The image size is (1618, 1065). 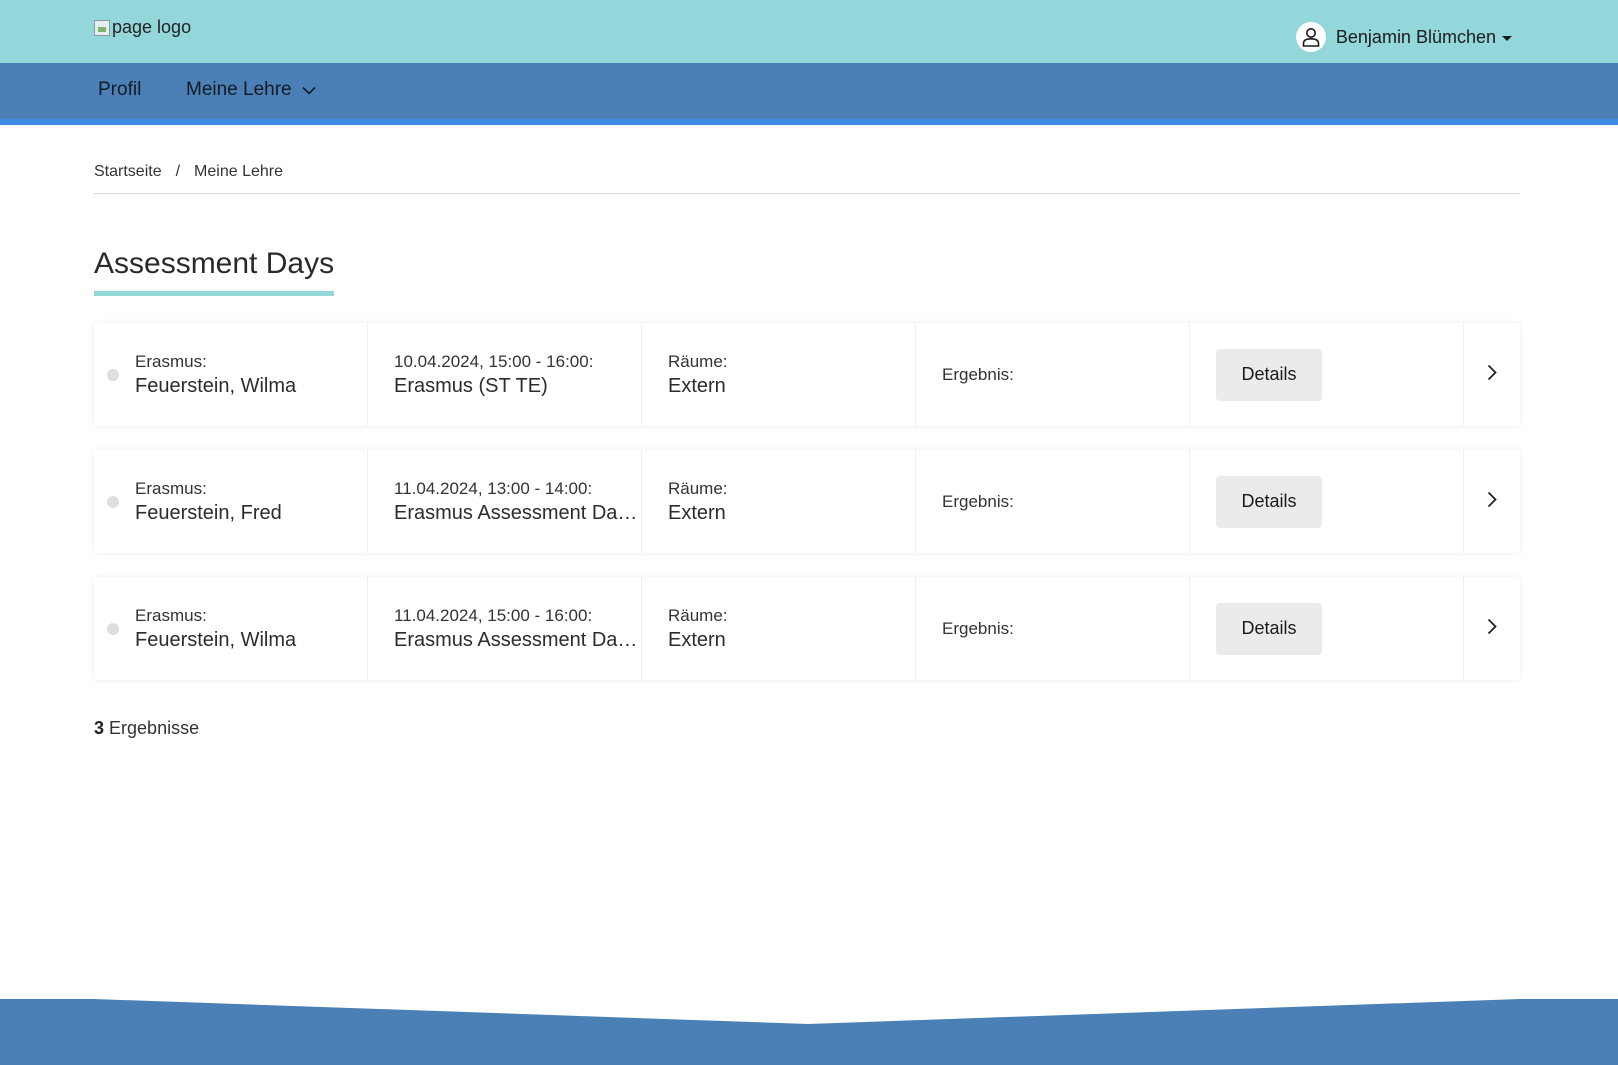 What do you see at coordinates (1507, 38) in the screenshot?
I see `caret-down-icon` at bounding box center [1507, 38].